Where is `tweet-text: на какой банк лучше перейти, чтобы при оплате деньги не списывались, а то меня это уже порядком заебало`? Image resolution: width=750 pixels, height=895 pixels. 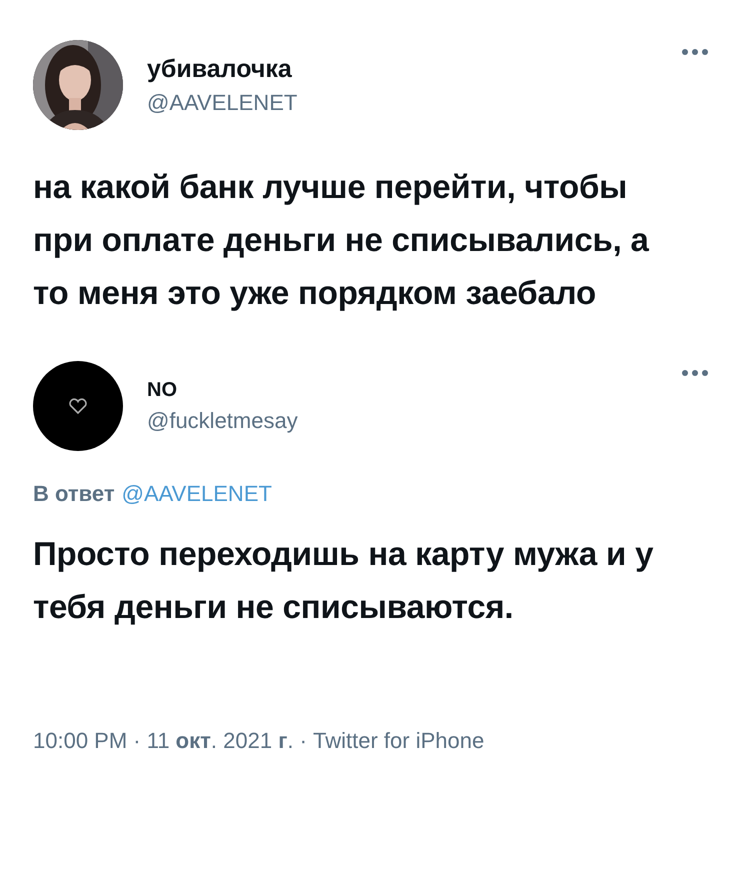
tweet-text: на какой банк лучше перейти, чтобы при оплате деньги не списывались, а то меня это уже порядком заебало is located at coordinates (341, 240).